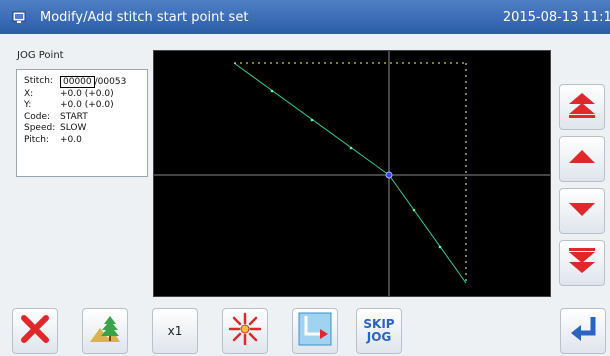 Image resolution: width=610 pixels, height=356 pixels. What do you see at coordinates (379, 337) in the screenshot?
I see `jog-label: JOG` at bounding box center [379, 337].